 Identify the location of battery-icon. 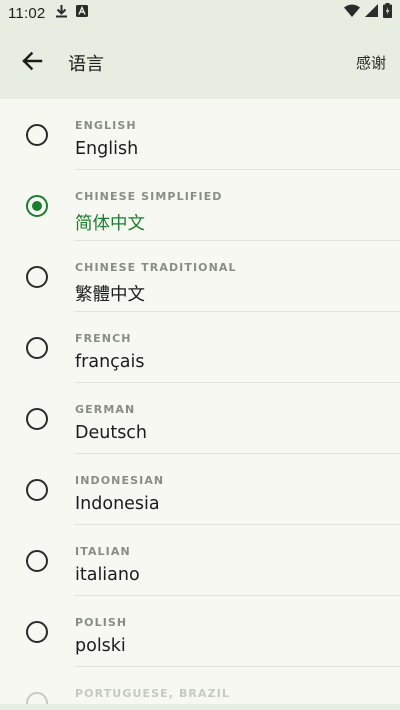
(387, 13).